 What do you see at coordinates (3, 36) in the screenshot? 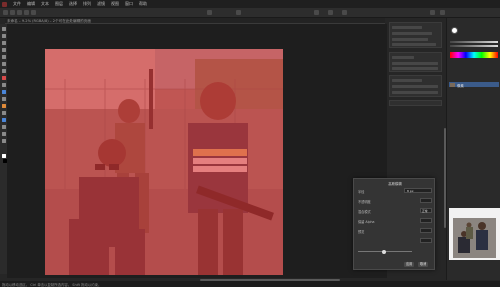
I see `view-tool-icon` at bounding box center [3, 36].